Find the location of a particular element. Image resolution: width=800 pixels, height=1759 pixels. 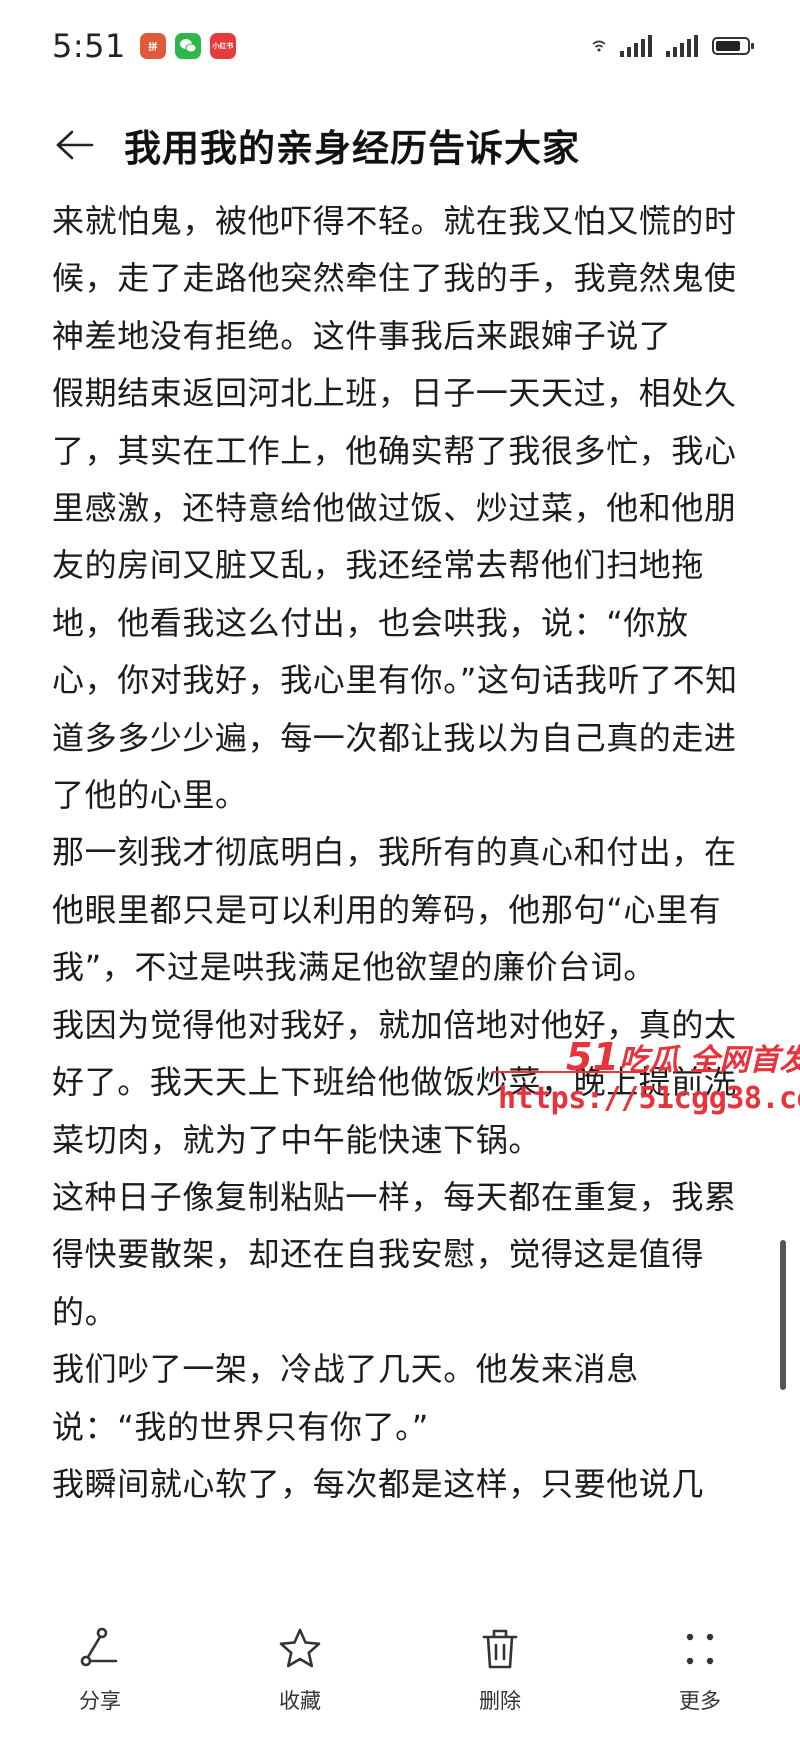

wechat-bubble-icon is located at coordinates (188, 46).